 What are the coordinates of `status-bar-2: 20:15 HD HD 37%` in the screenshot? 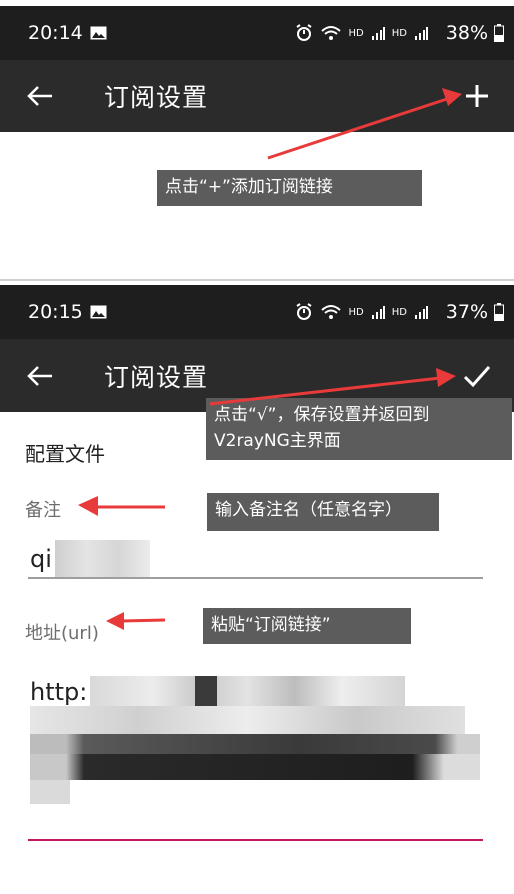 It's located at (257, 312).